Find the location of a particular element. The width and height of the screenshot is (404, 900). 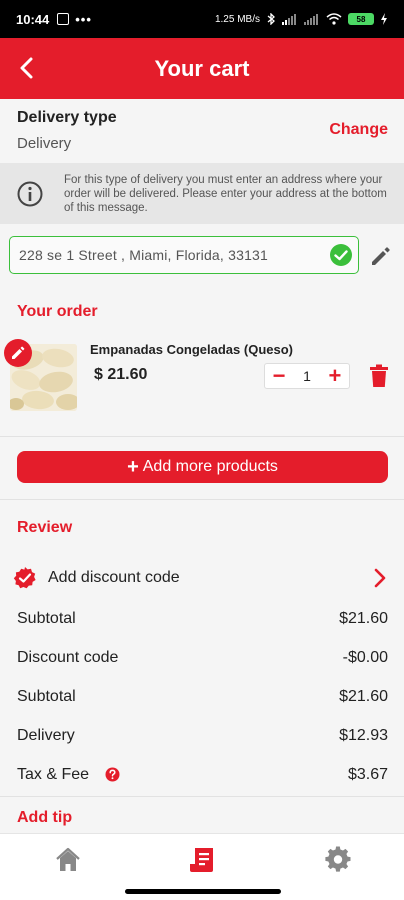

review-title: Review is located at coordinates (45, 527).